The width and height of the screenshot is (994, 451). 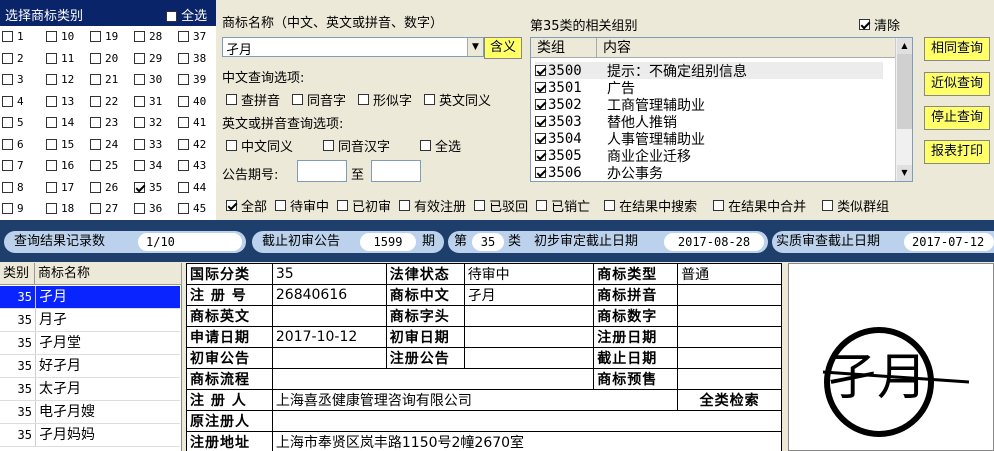 I want to click on group-row: 3501 广告, so click(x=585, y=88).